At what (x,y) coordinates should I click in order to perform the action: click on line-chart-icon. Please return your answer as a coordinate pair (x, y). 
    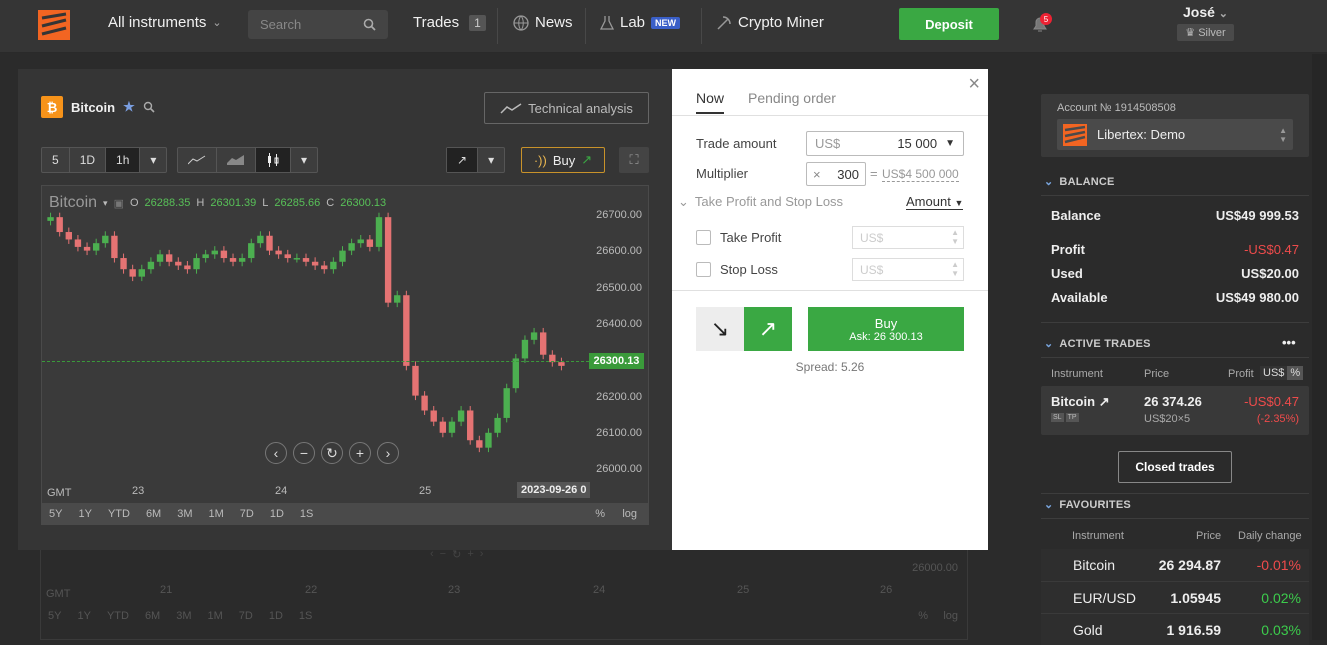
    Looking at the image, I should click on (197, 160).